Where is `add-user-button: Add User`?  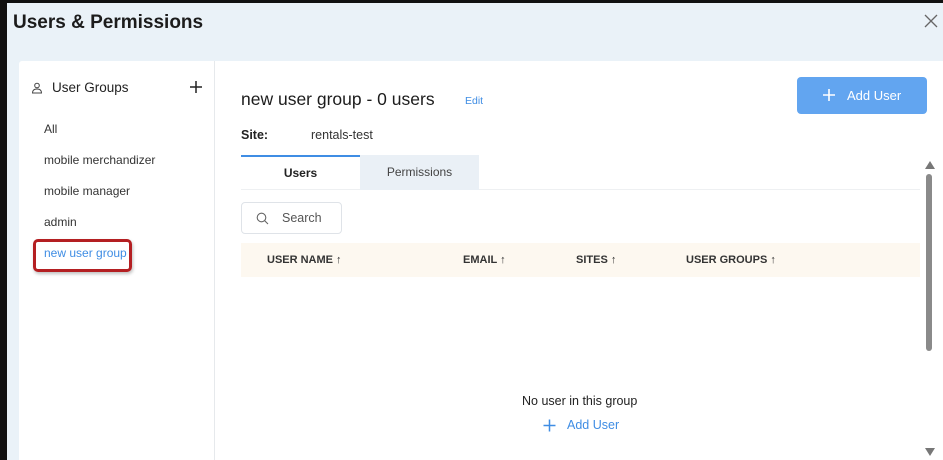 add-user-button: Add User is located at coordinates (862, 95).